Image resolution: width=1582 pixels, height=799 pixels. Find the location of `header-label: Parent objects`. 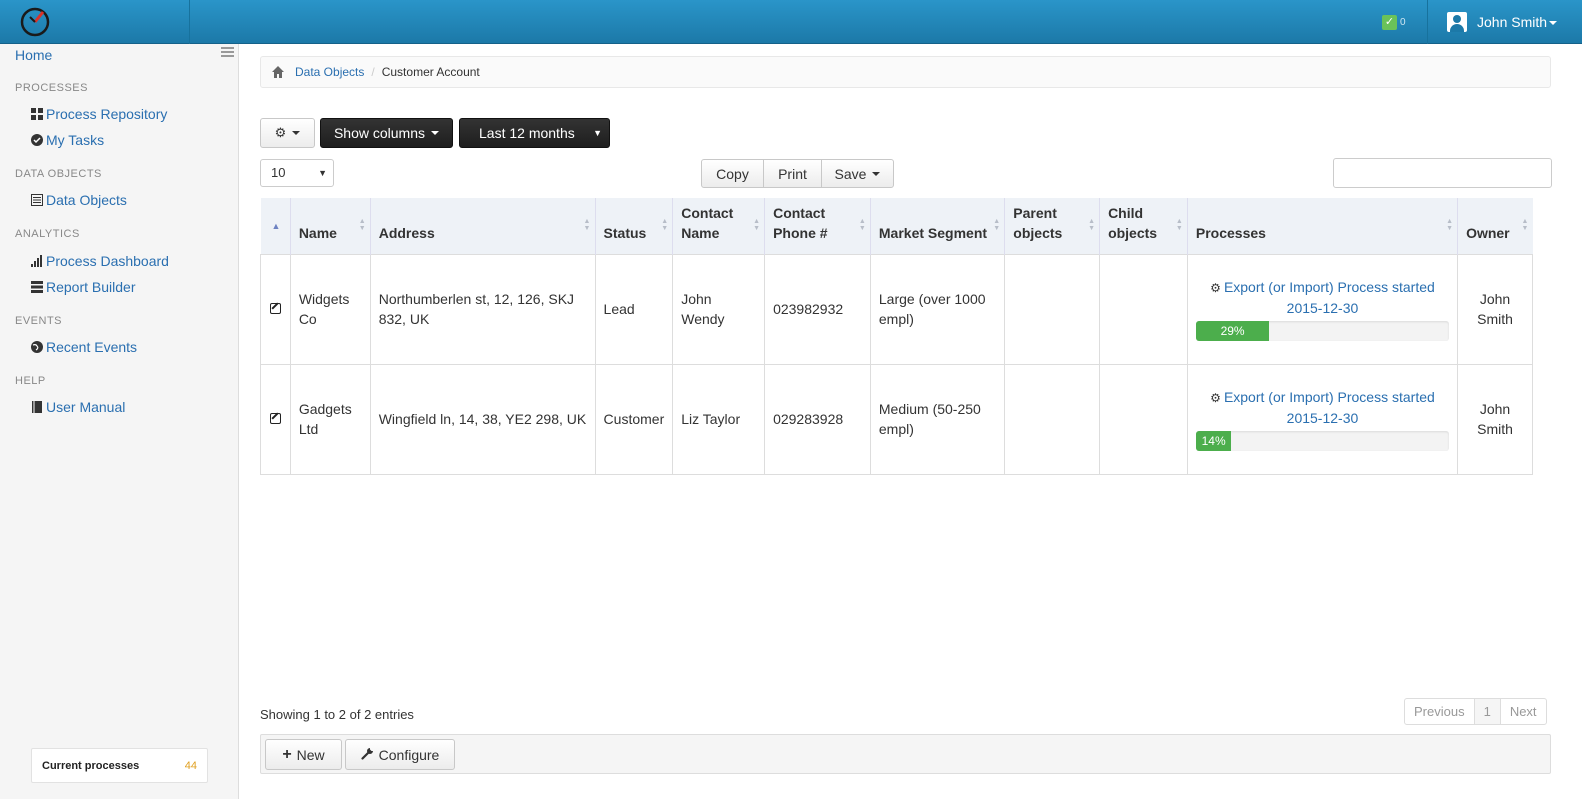

header-label: Parent objects is located at coordinates (1038, 222).